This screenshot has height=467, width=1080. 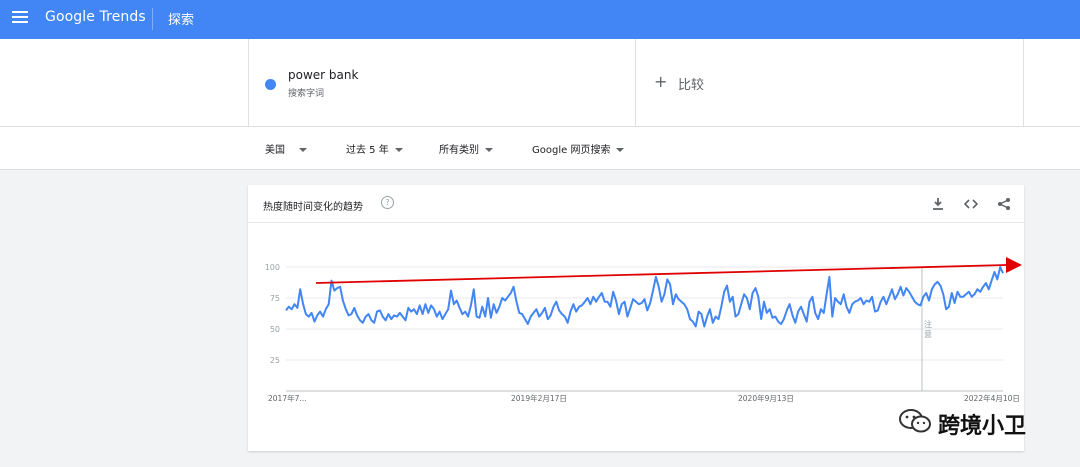 What do you see at coordinates (644, 297) in the screenshot?
I see `series-line` at bounding box center [644, 297].